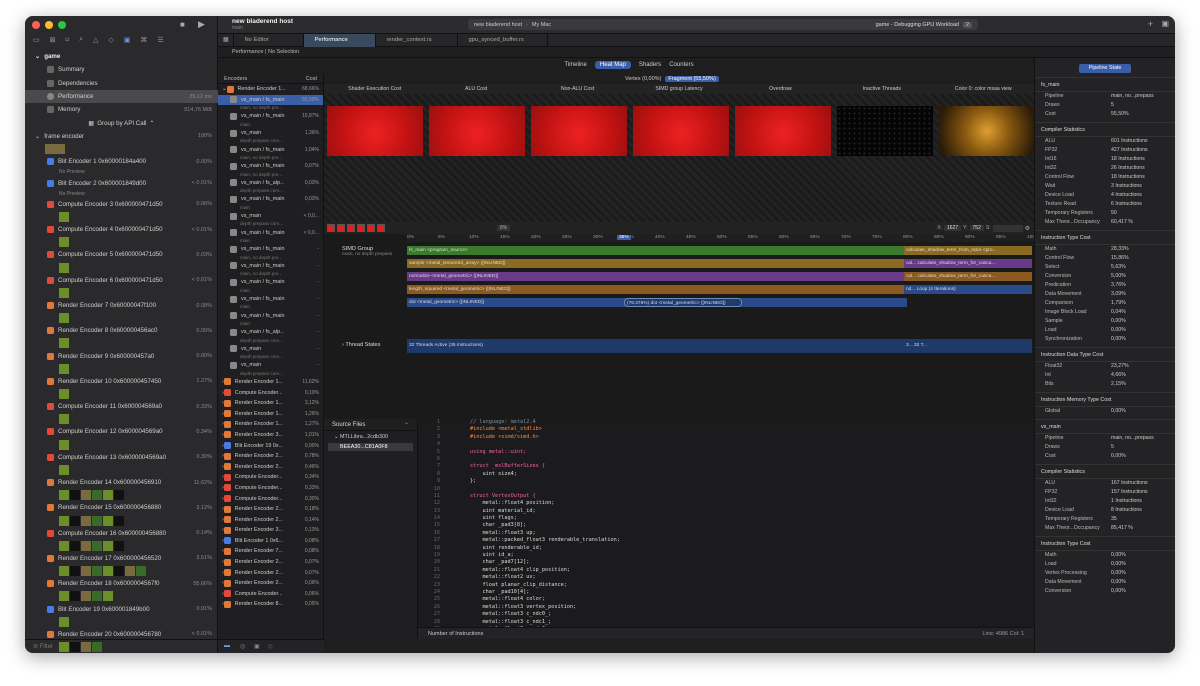 The image size is (1200, 686). I want to click on col-encoders: Encoders, so click(235, 79).